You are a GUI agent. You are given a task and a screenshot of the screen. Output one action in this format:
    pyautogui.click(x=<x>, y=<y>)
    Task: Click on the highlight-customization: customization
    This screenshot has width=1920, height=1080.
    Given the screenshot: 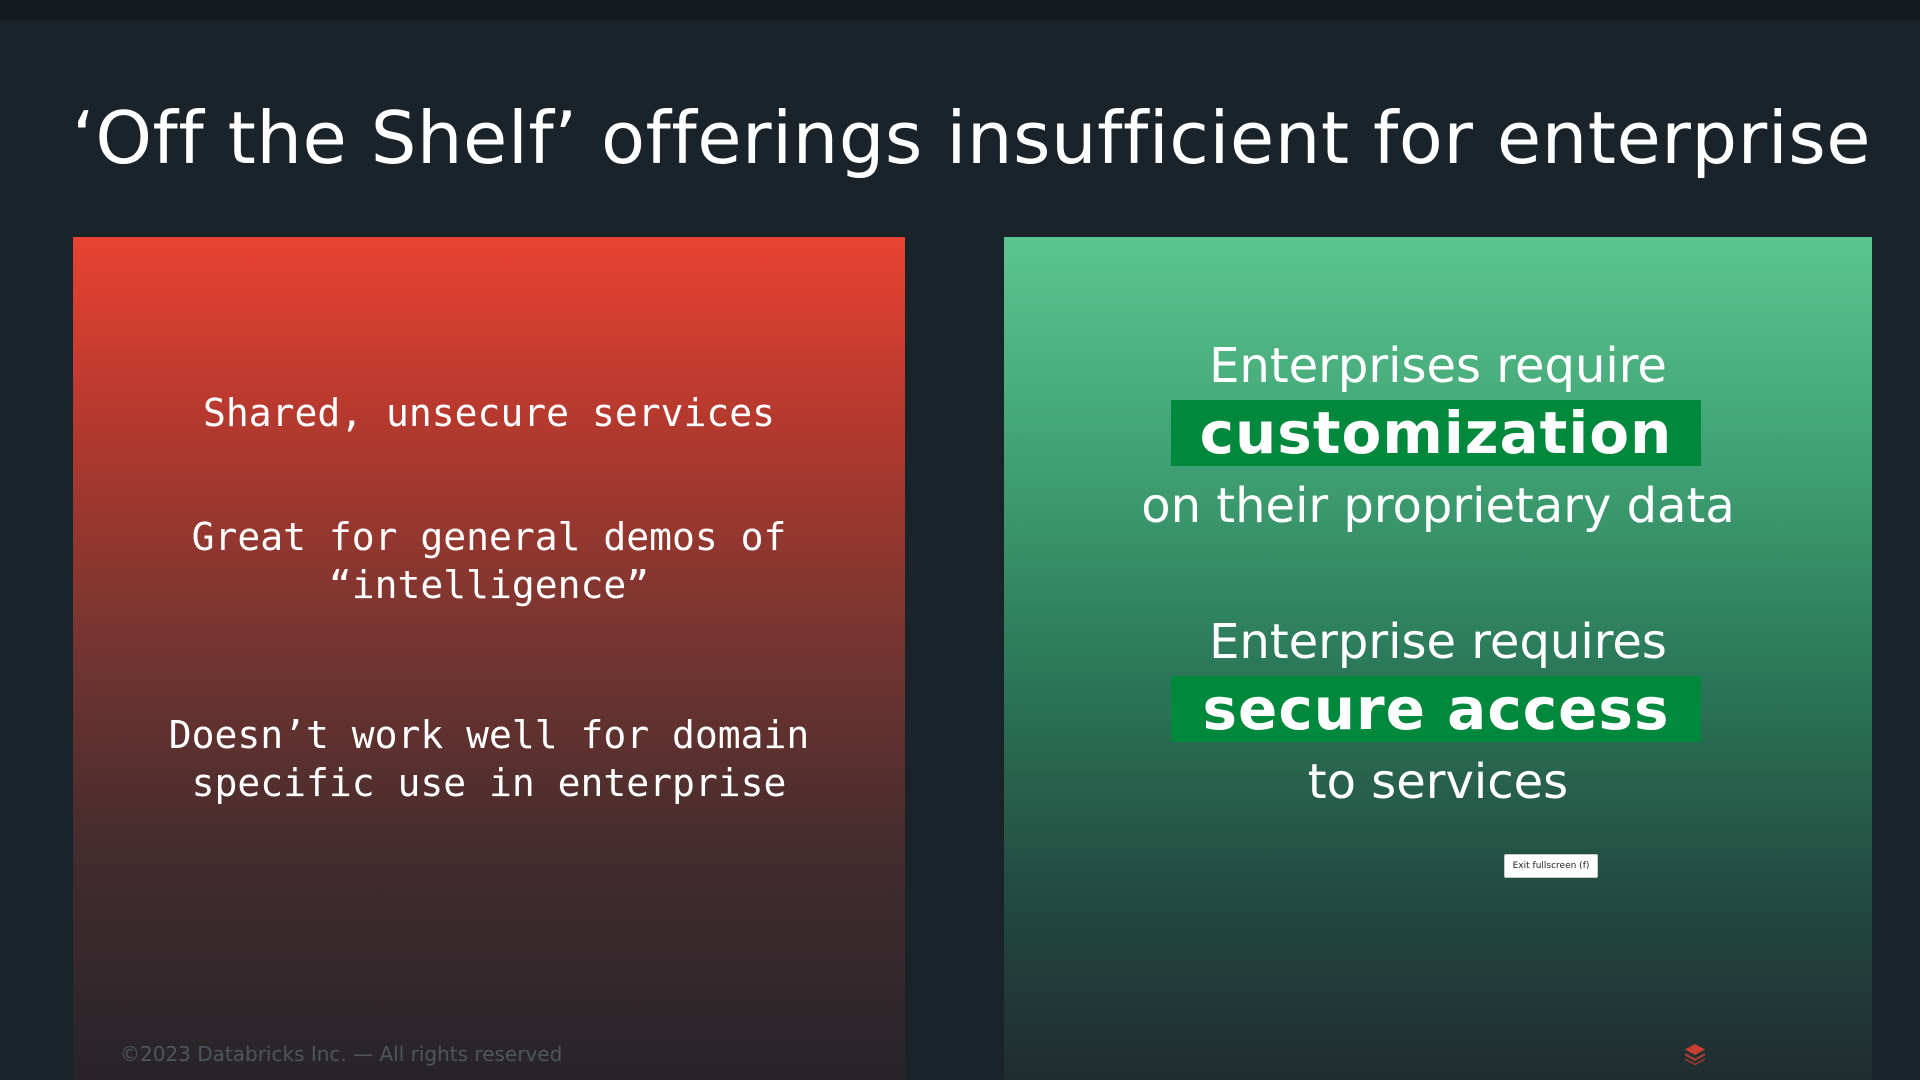 What is the action you would take?
    pyautogui.click(x=1436, y=433)
    